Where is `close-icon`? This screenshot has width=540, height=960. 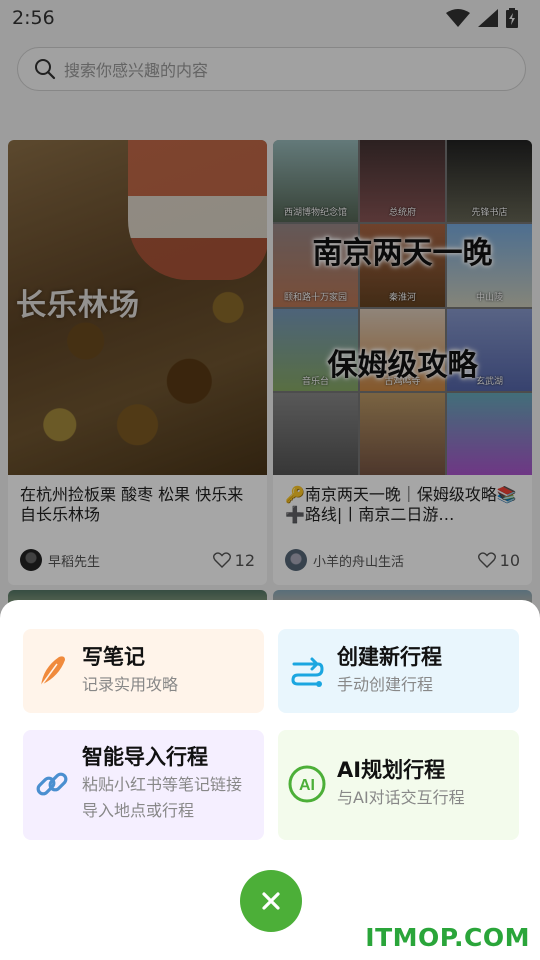
close-icon is located at coordinates (271, 901).